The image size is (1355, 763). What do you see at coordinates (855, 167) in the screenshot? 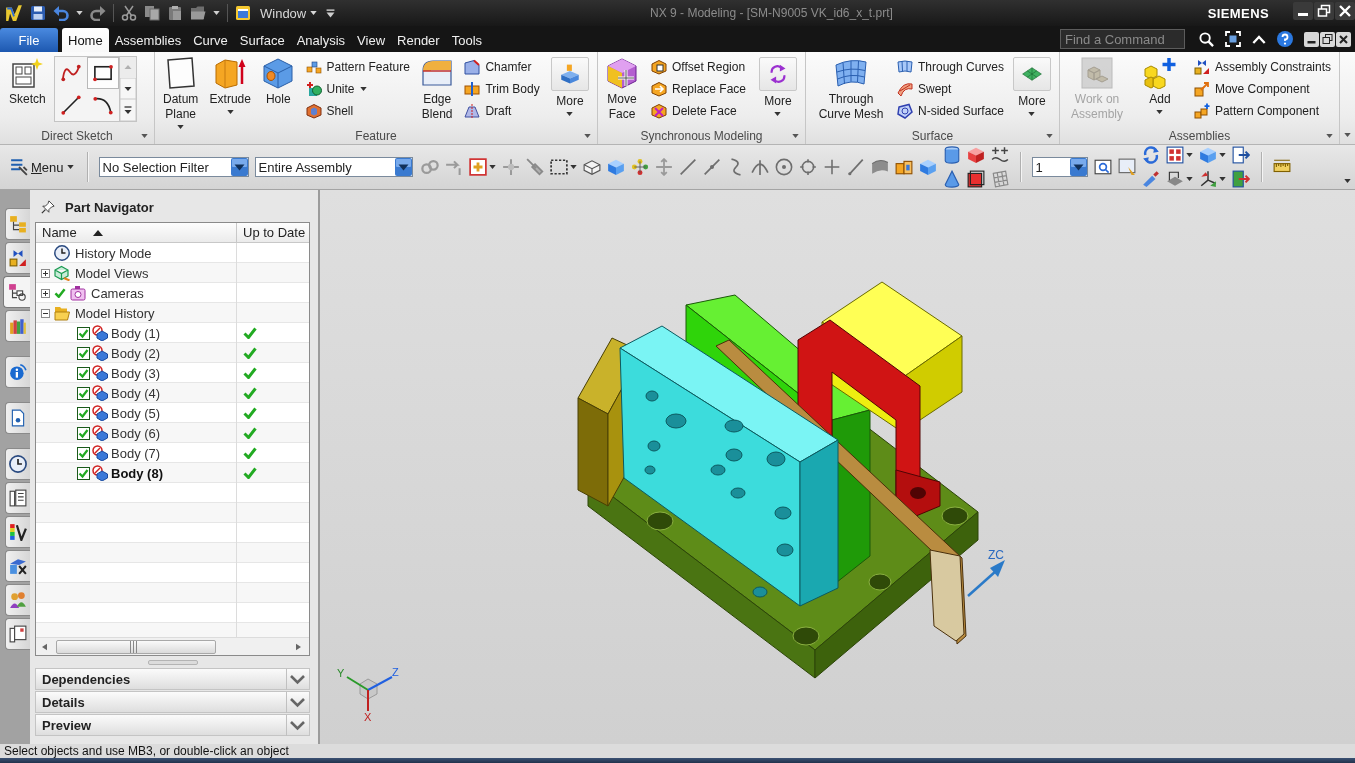
I see `slanted-line-icon` at bounding box center [855, 167].